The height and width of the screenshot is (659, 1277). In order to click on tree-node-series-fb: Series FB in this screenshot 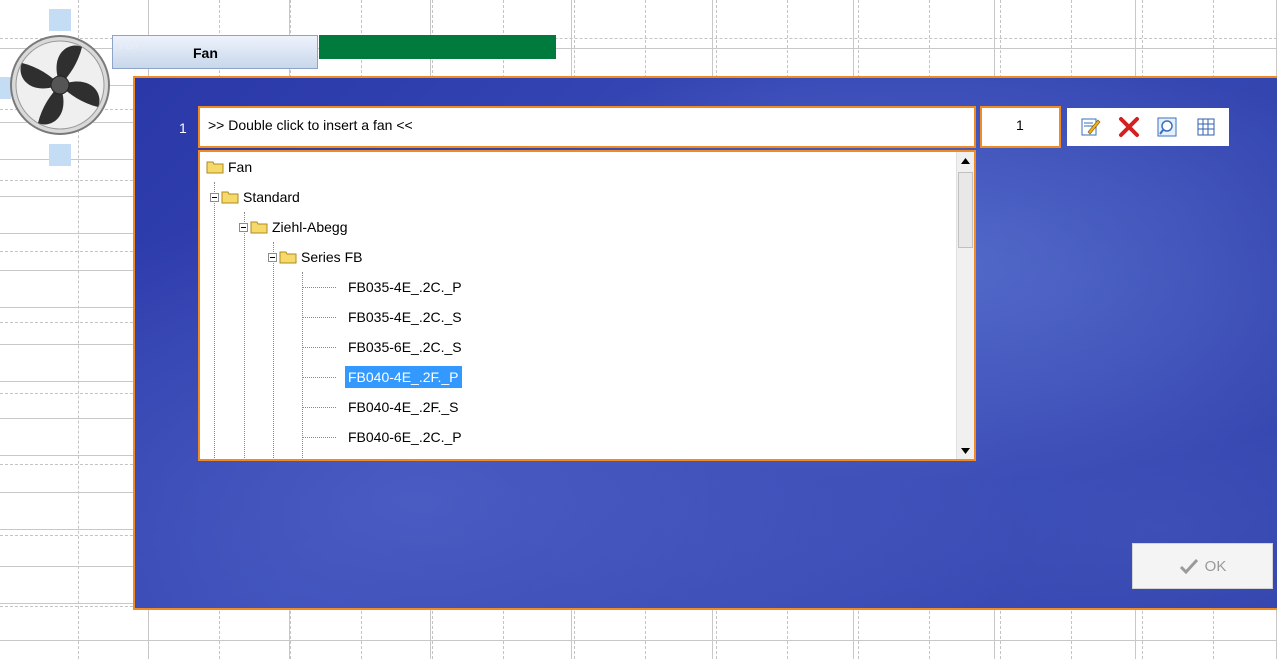, I will do `click(315, 257)`.